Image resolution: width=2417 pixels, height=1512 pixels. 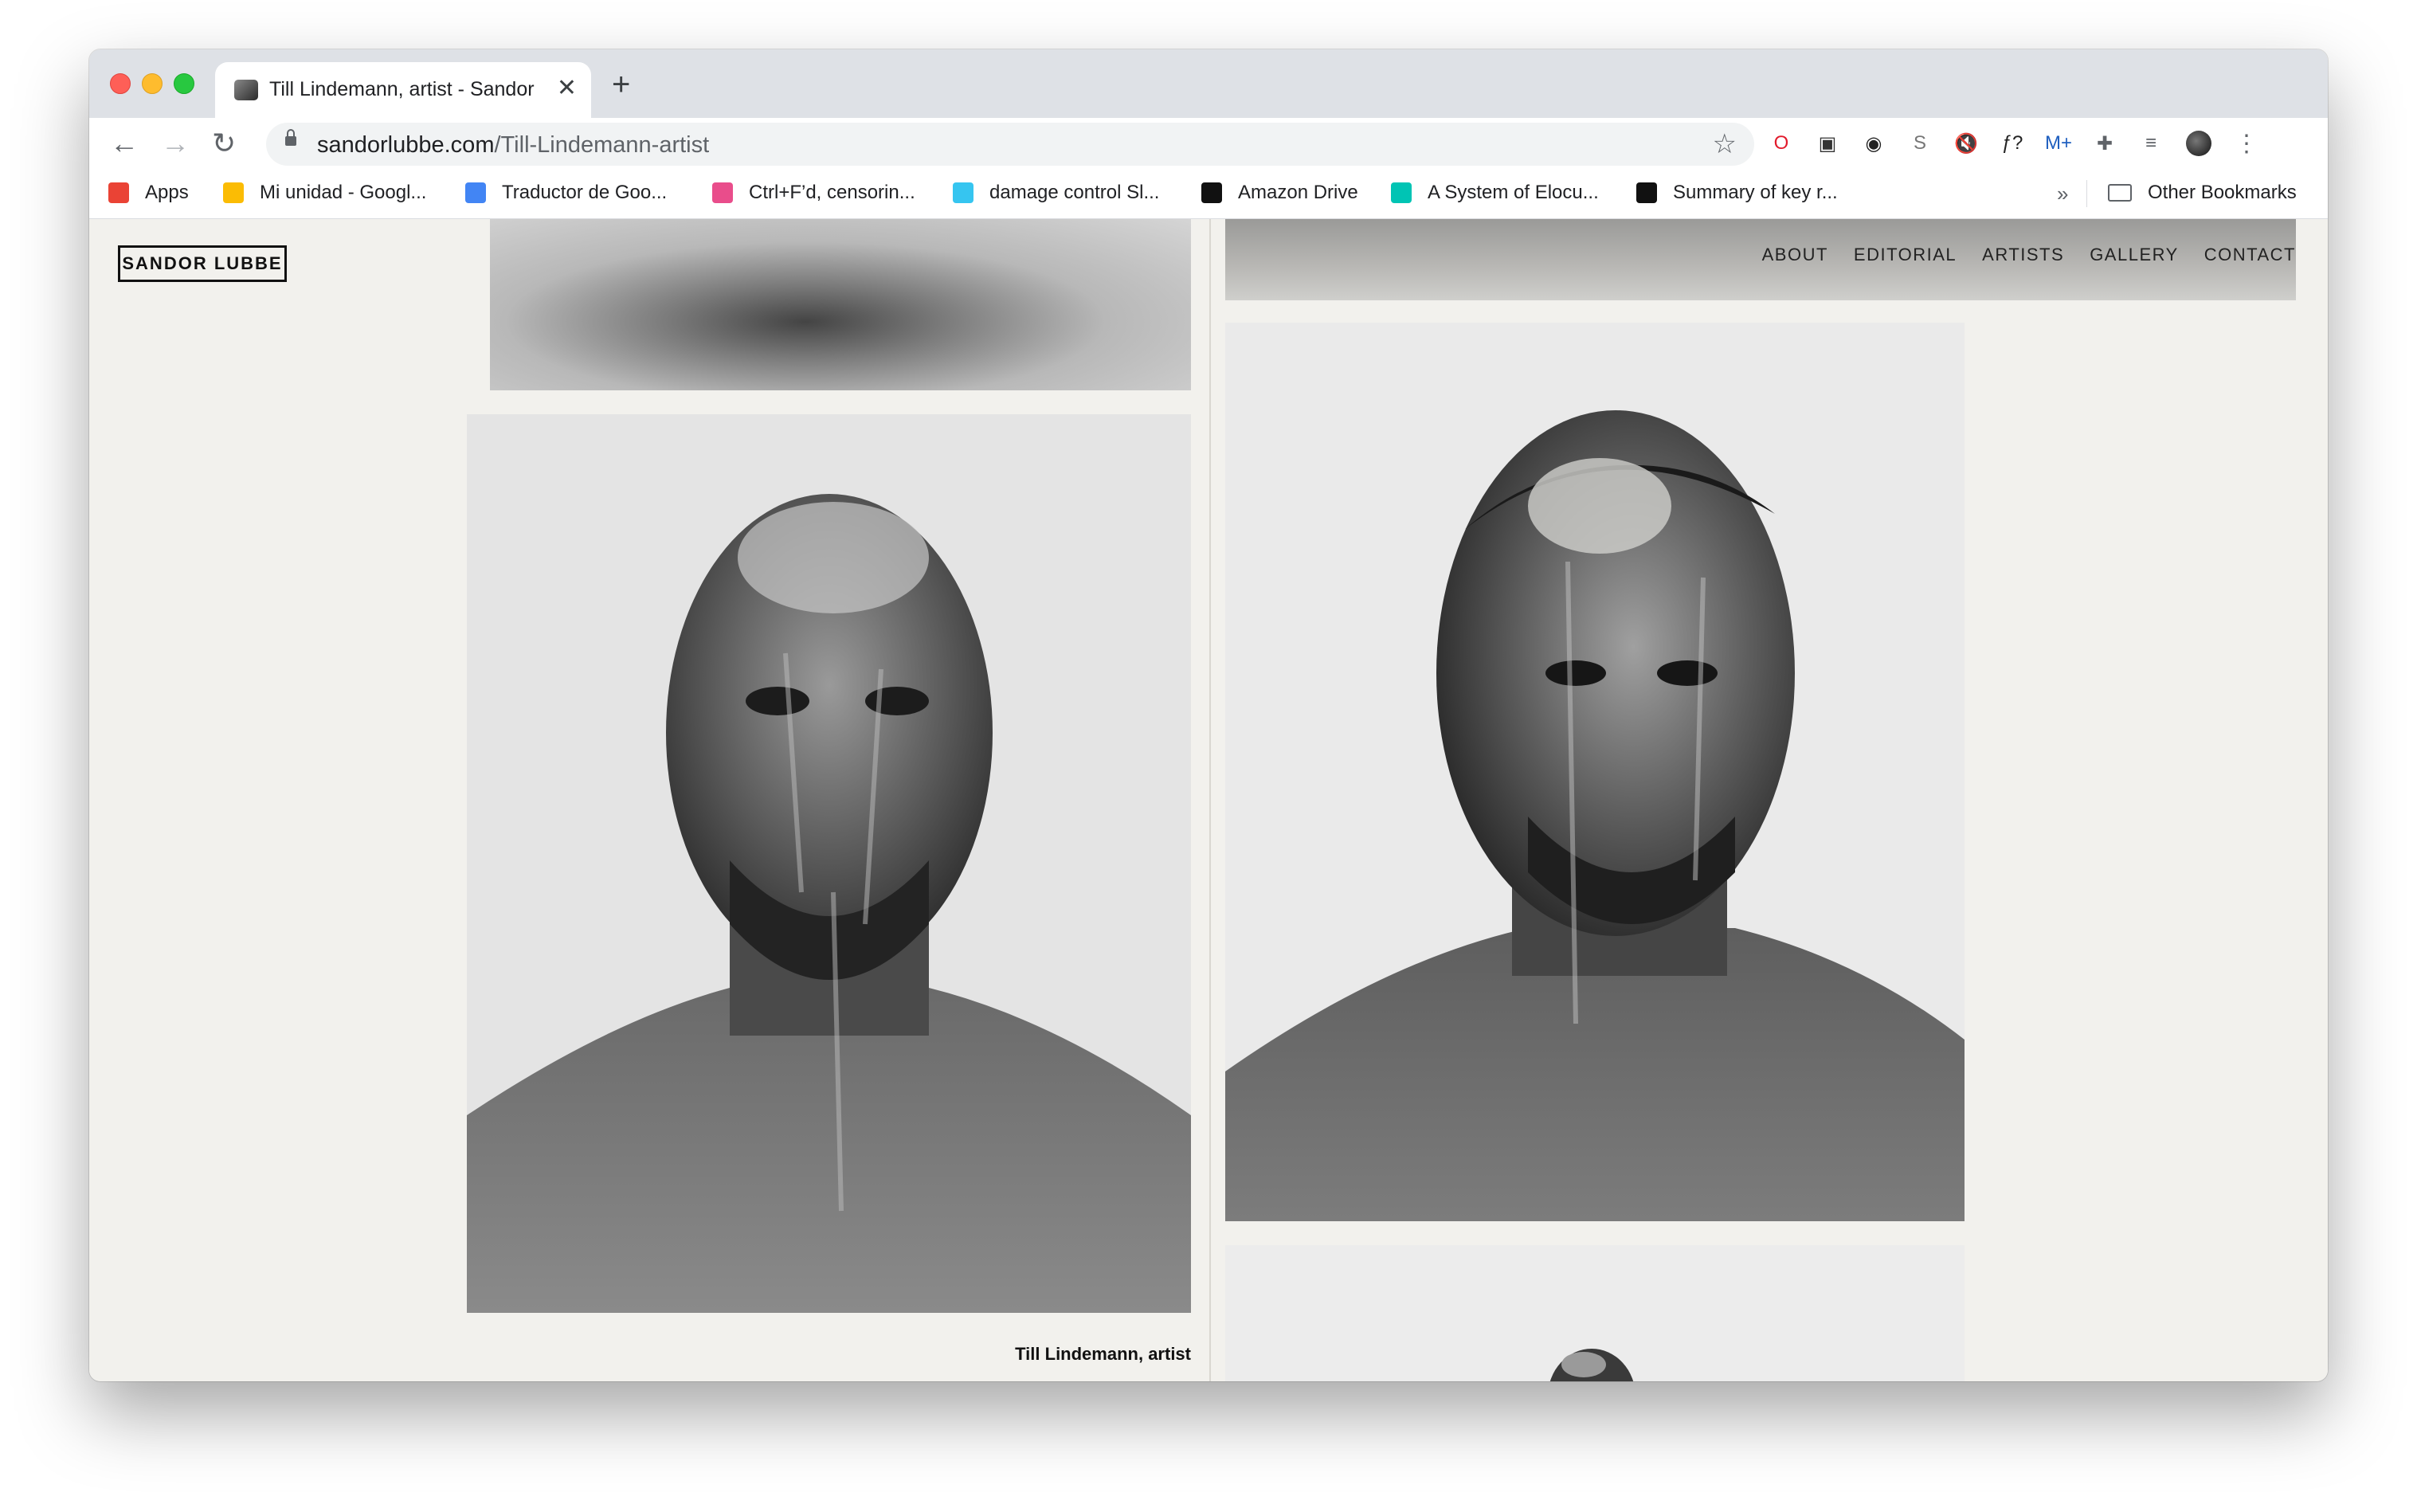 I want to click on address-bar: sandorlubbe.com/Till-Lindemann-artist ☆, so click(x=1010, y=145).